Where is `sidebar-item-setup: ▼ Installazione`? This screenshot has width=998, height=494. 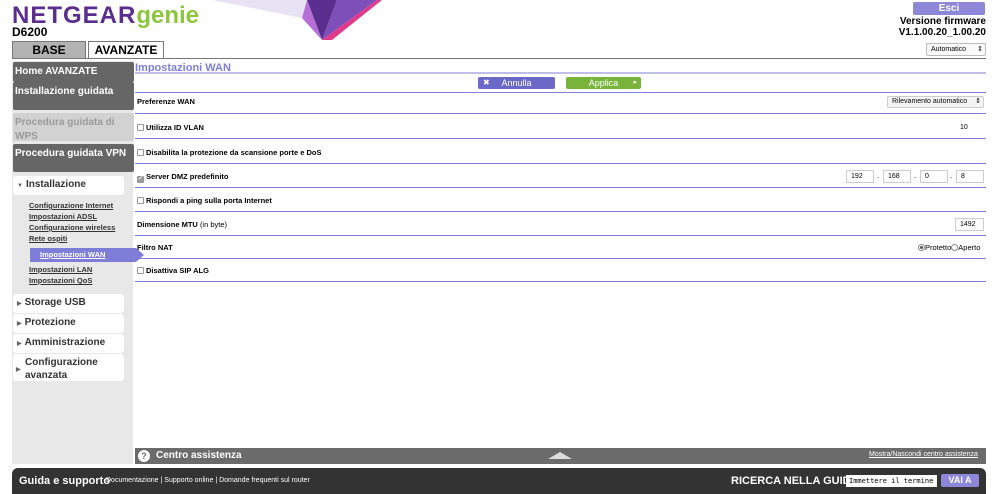 sidebar-item-setup: ▼ Installazione is located at coordinates (68, 185).